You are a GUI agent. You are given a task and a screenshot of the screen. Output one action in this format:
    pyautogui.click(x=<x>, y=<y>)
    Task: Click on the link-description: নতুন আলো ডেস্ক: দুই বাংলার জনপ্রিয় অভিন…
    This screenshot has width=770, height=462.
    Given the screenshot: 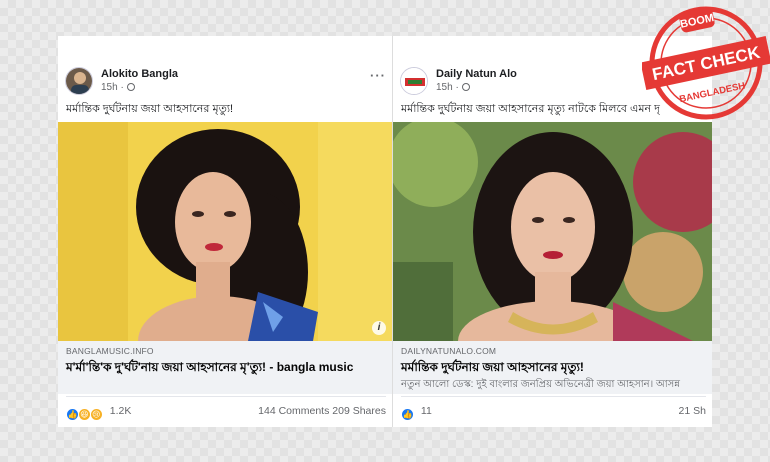 What is the action you would take?
    pyautogui.click(x=540, y=384)
    